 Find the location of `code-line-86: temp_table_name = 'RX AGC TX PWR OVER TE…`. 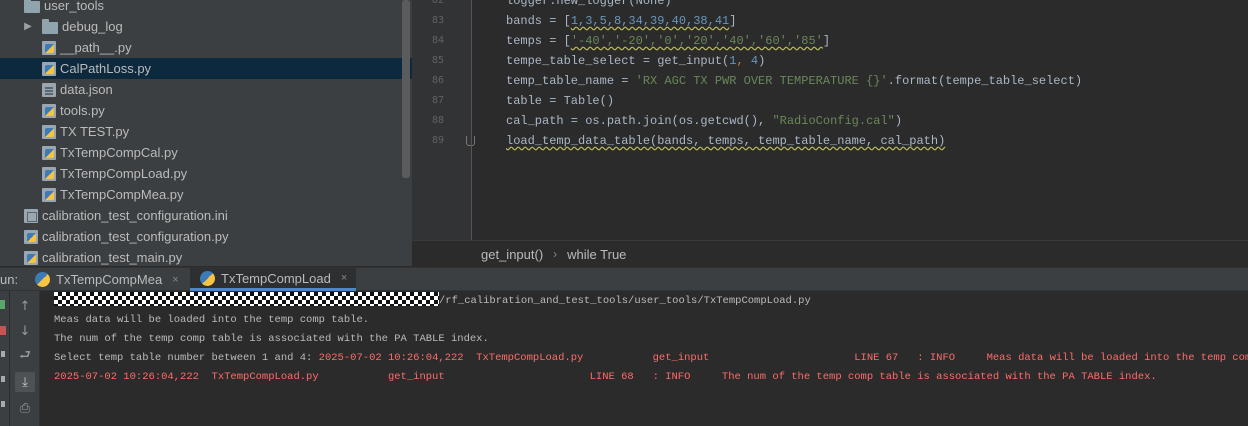

code-line-86: temp_table_name = 'RX AGC TX PWR OVER TE… is located at coordinates (794, 81).